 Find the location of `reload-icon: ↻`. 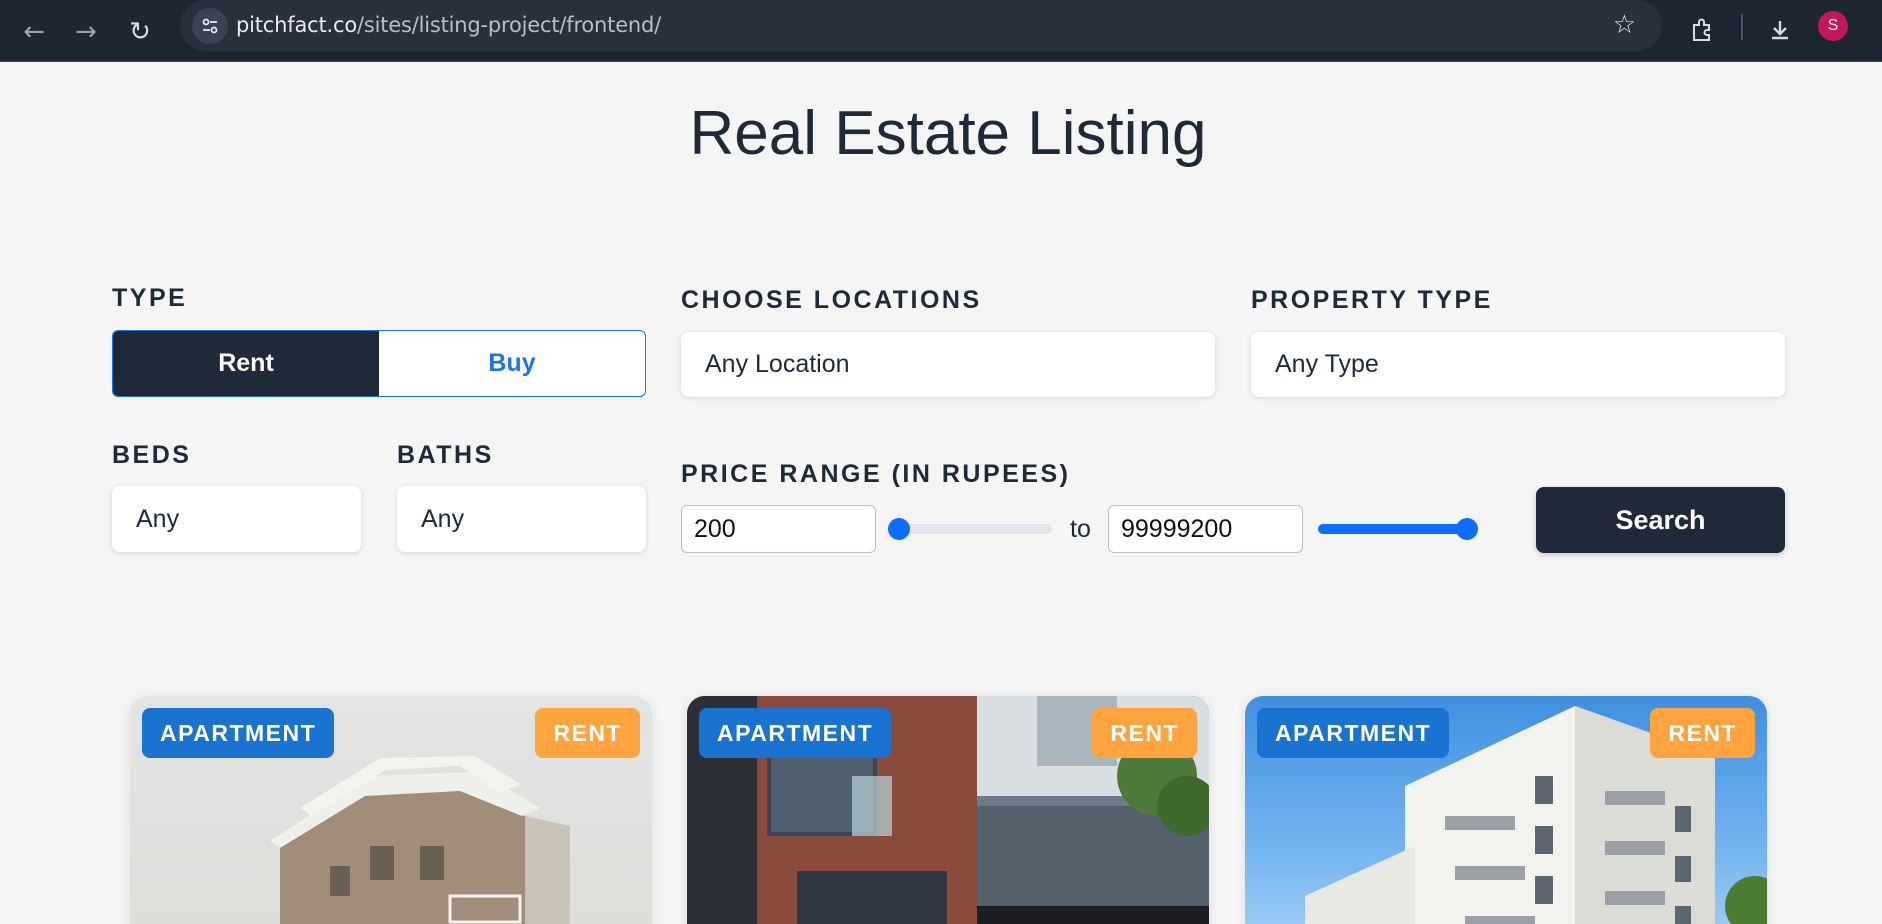

reload-icon: ↻ is located at coordinates (140, 32).